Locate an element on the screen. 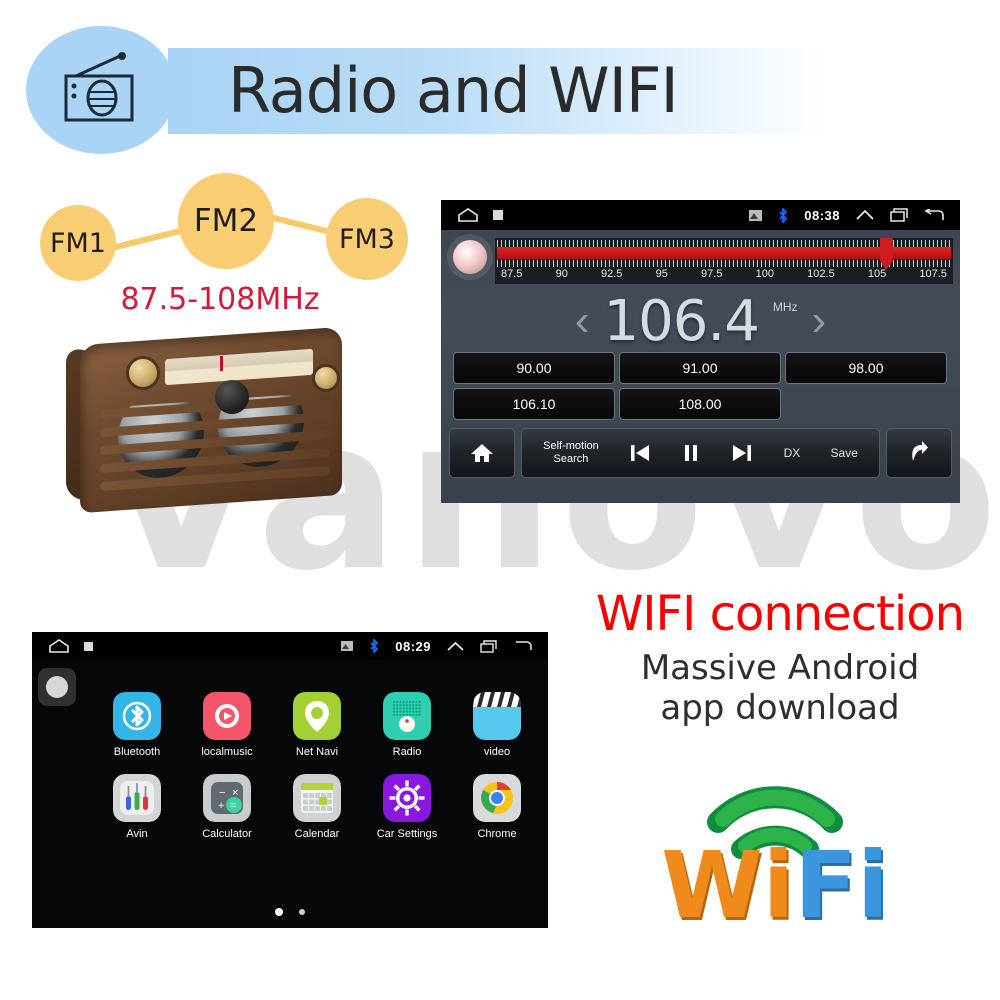  preset-button: 90.00 is located at coordinates (534, 368).